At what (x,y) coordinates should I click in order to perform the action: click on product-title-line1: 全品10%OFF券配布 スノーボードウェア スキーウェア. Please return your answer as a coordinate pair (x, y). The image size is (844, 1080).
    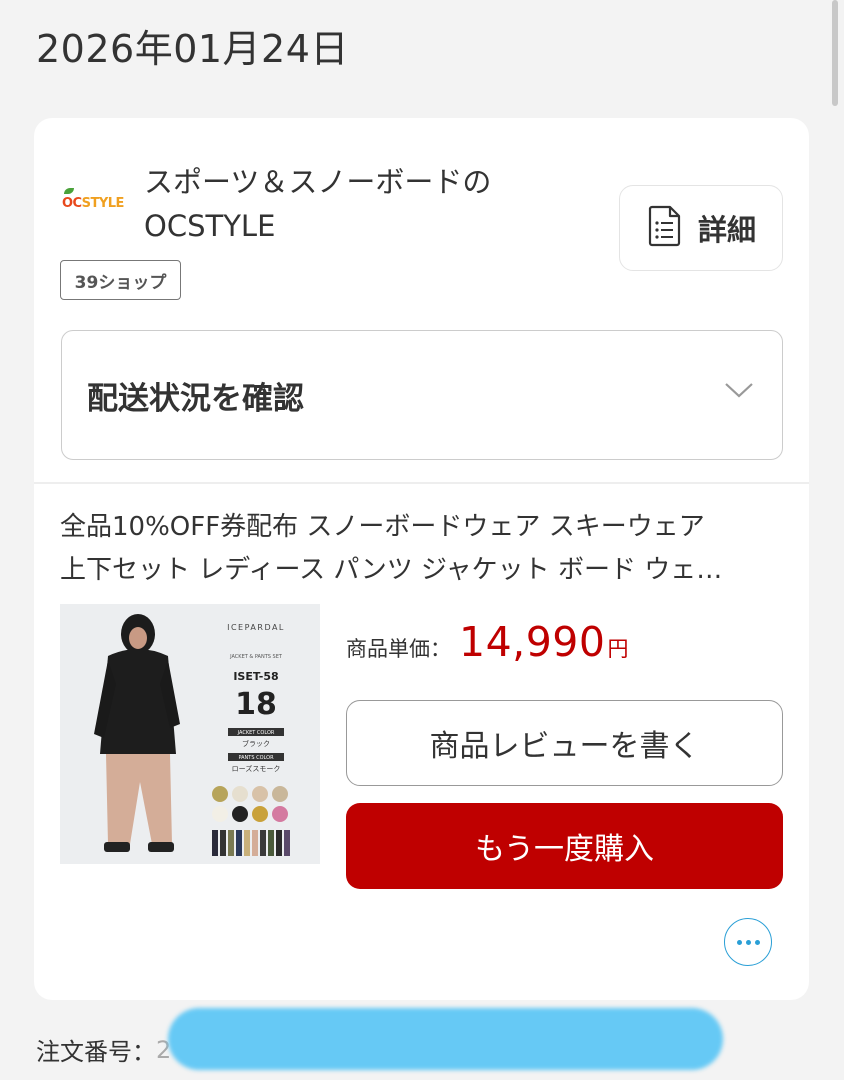
    Looking at the image, I should click on (382, 527).